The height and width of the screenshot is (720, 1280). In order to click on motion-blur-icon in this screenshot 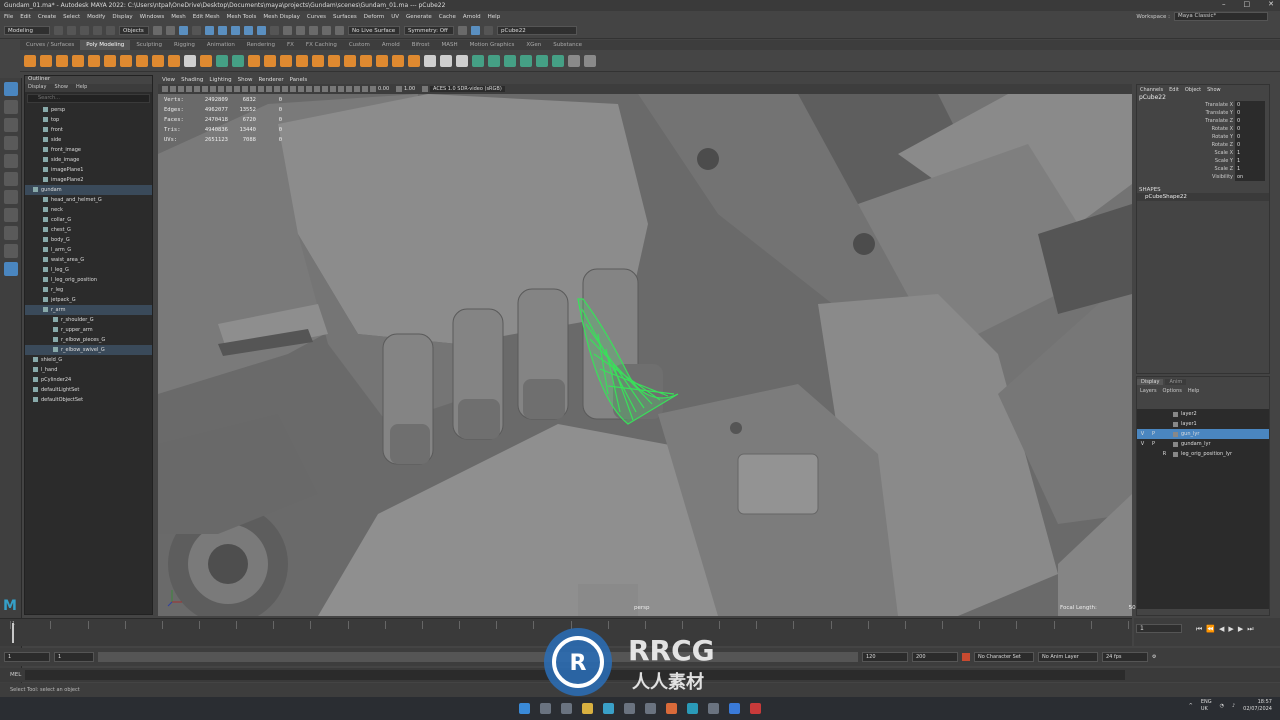, I will do `click(317, 89)`.